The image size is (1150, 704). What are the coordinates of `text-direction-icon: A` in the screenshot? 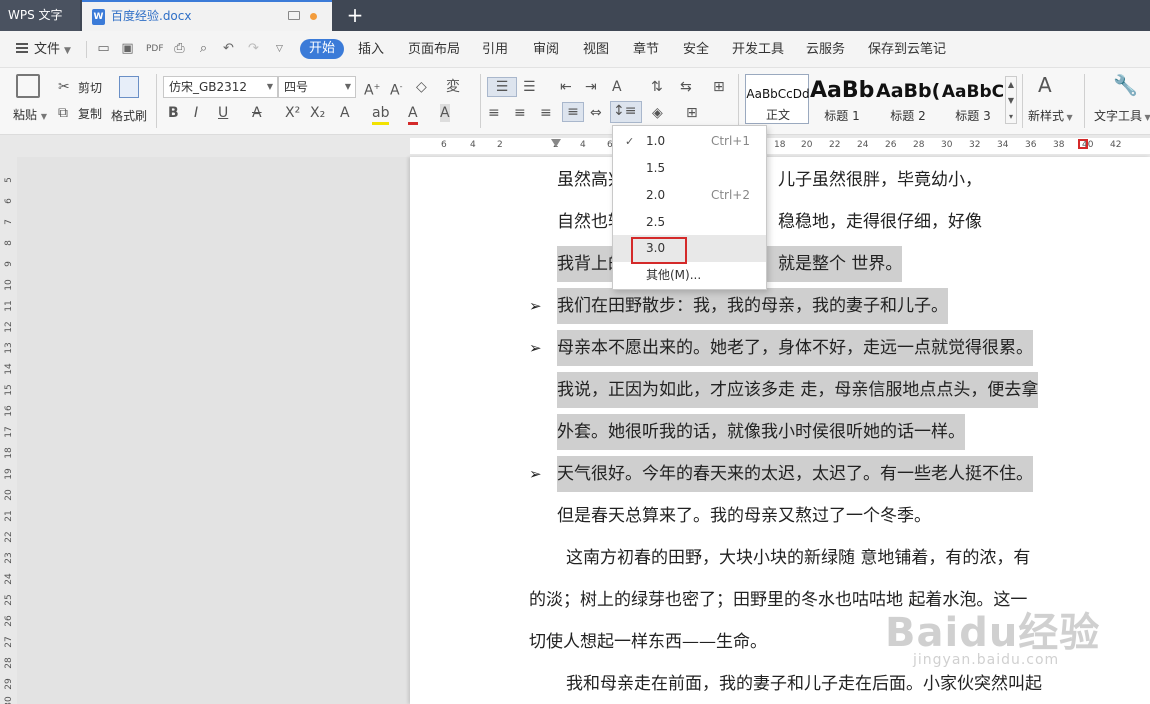 It's located at (617, 87).